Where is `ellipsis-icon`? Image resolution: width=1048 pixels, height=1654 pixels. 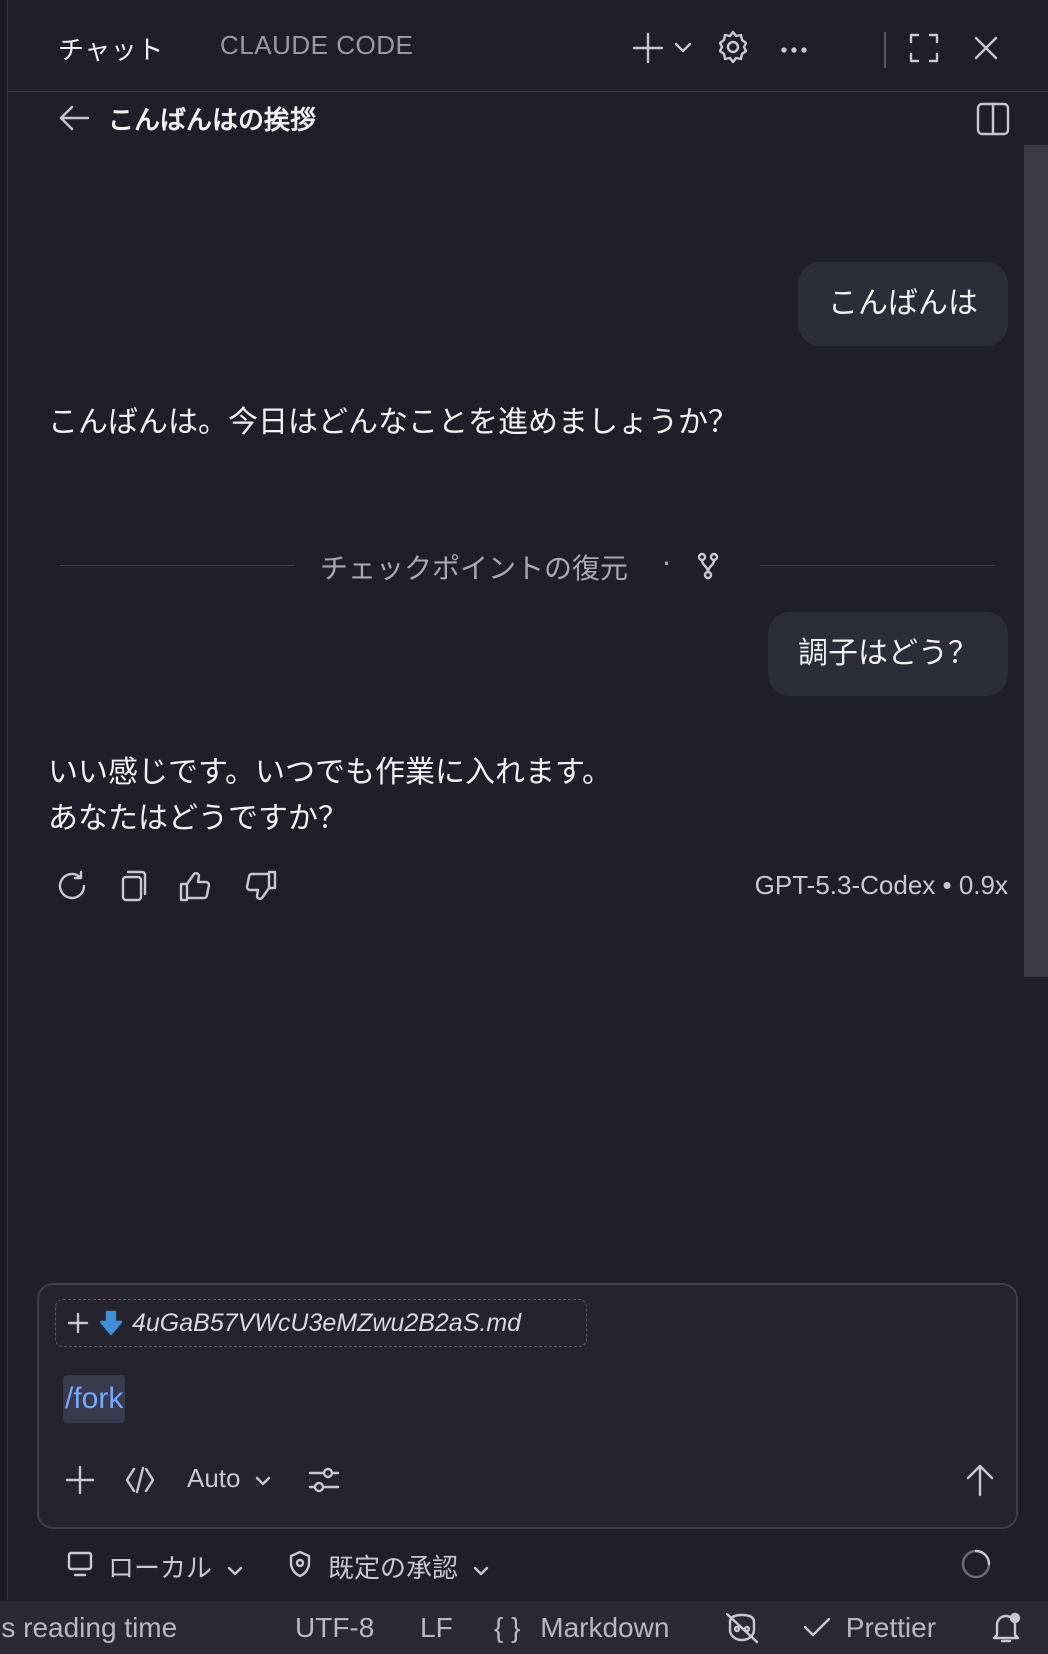
ellipsis-icon is located at coordinates (794, 50).